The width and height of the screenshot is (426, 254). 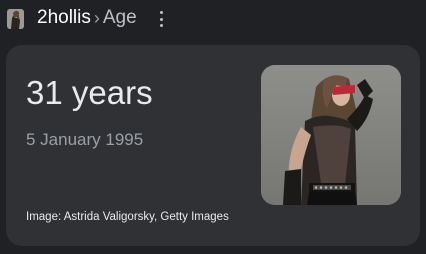 I want to click on header-title: 2hollis › Age, so click(x=87, y=18).